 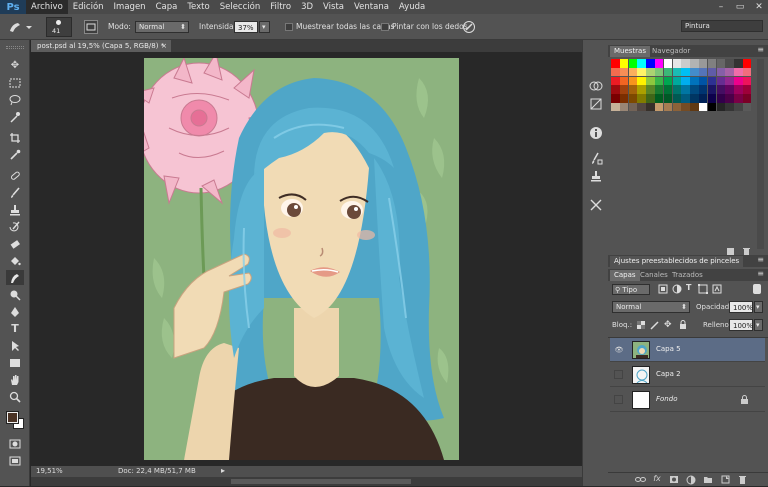 What do you see at coordinates (88, 7) in the screenshot?
I see `menu-edicion: Edición` at bounding box center [88, 7].